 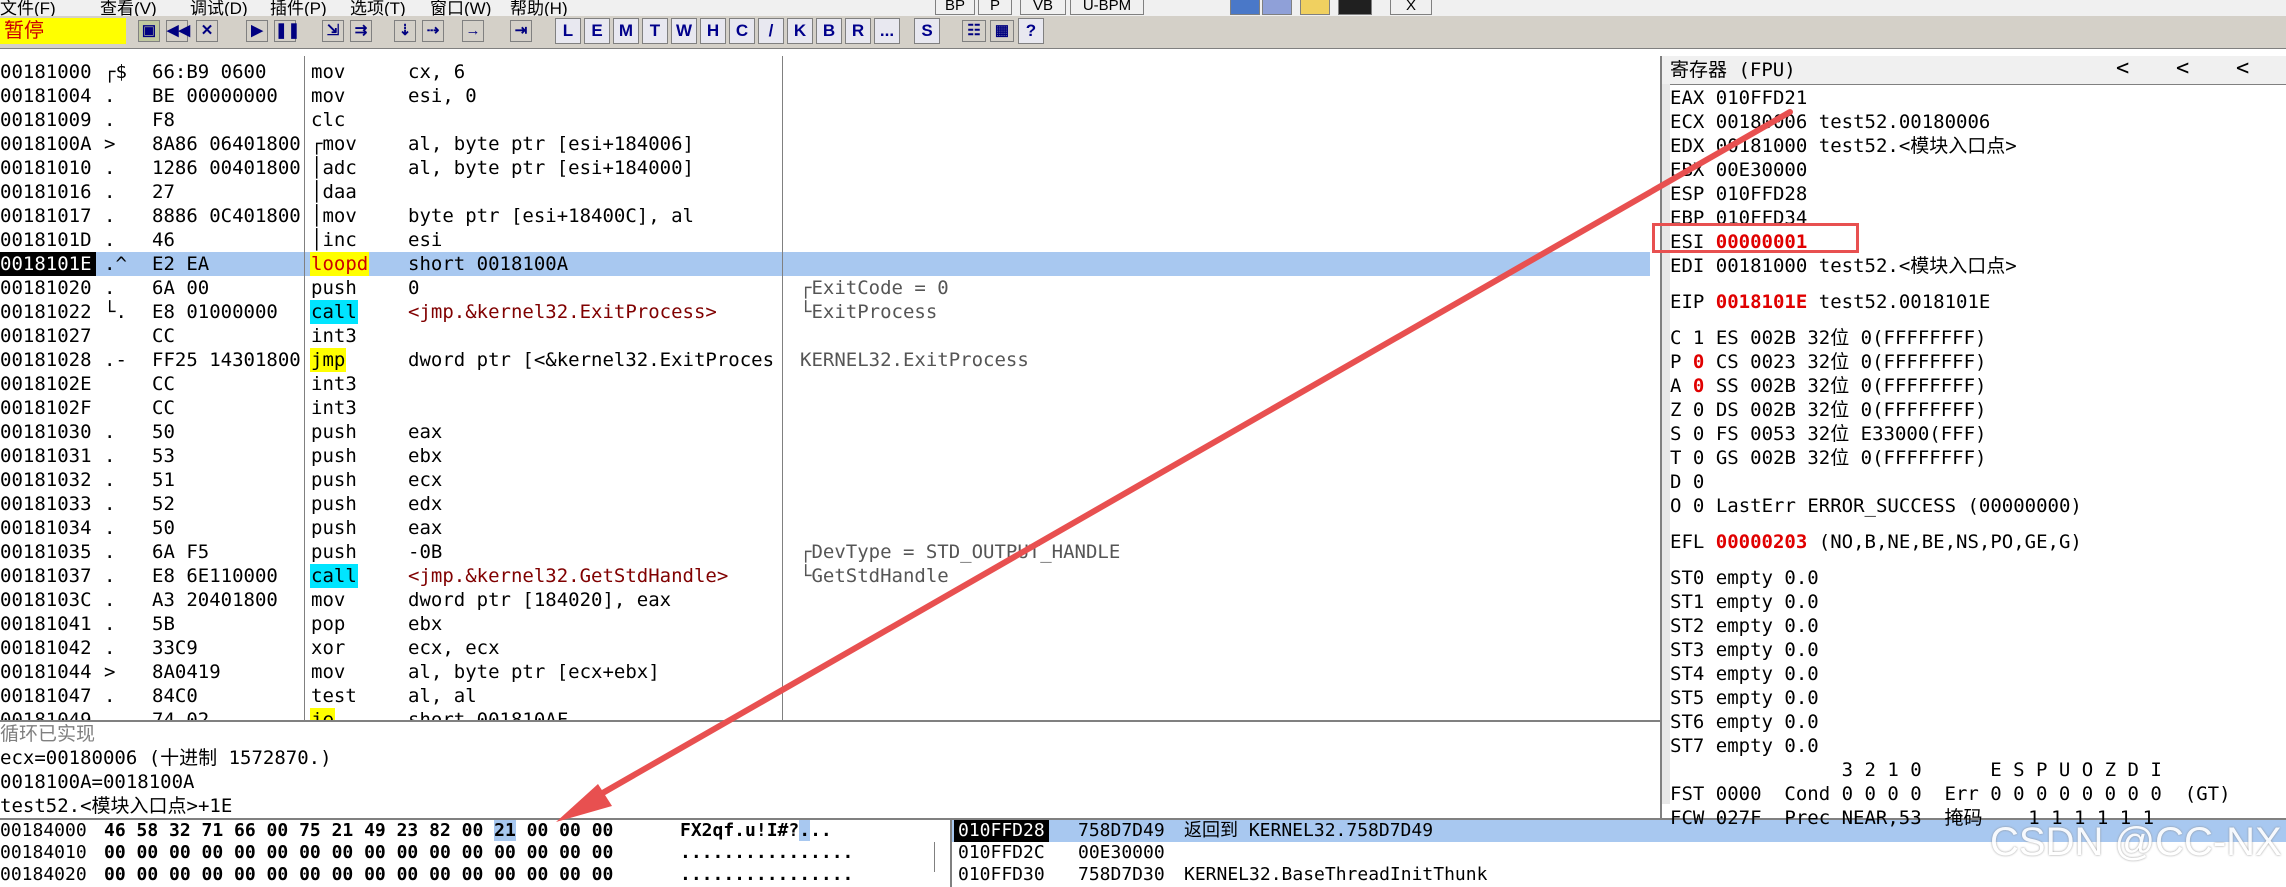 I want to click on watermark: CSDN @CC-NX, so click(x=2136, y=842).